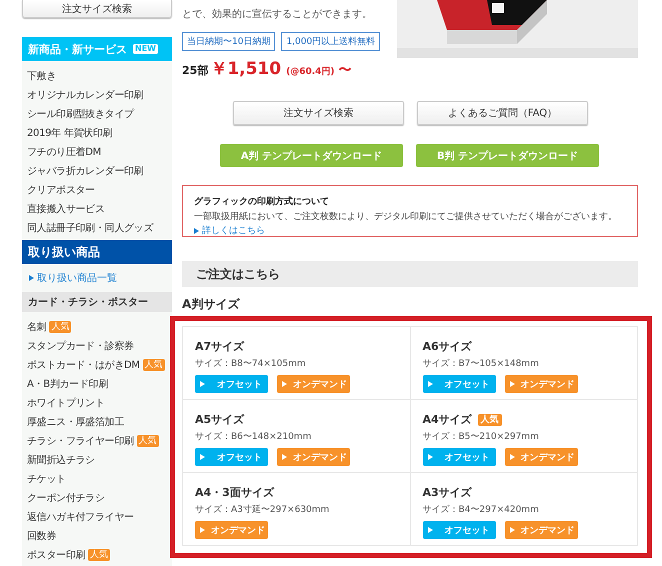 The image size is (662, 566). Describe the element at coordinates (97, 252) in the screenshot. I see `section-title: 取り扱い商品` at that location.